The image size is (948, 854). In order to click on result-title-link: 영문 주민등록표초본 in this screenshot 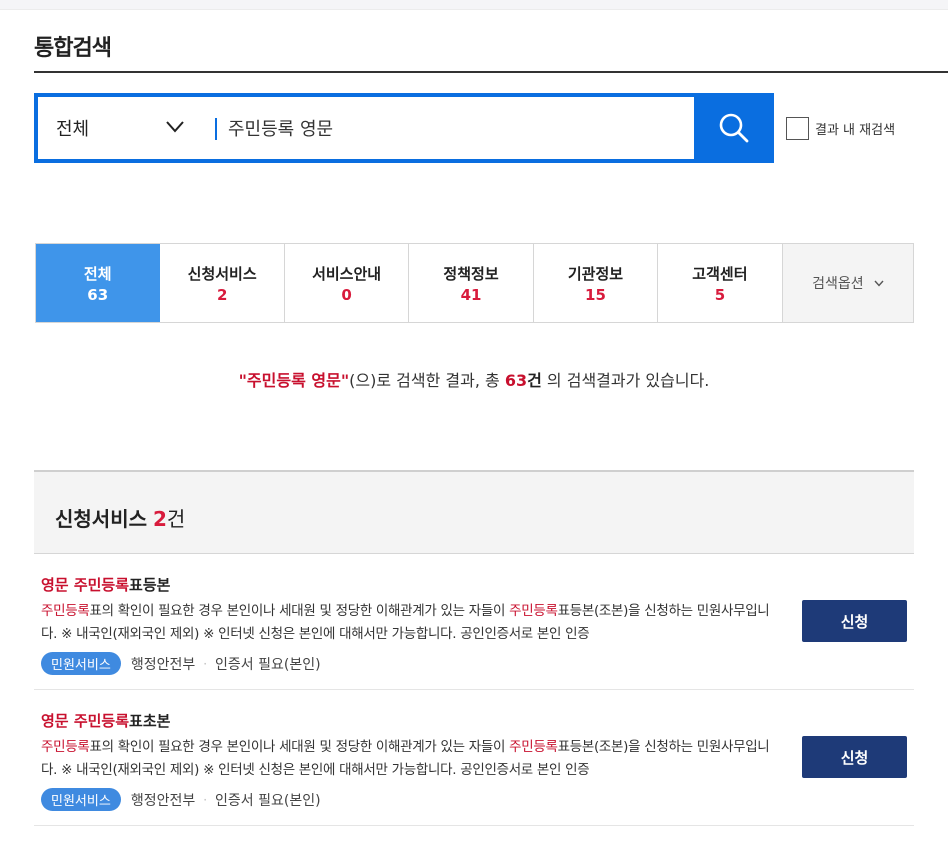, I will do `click(105, 720)`.